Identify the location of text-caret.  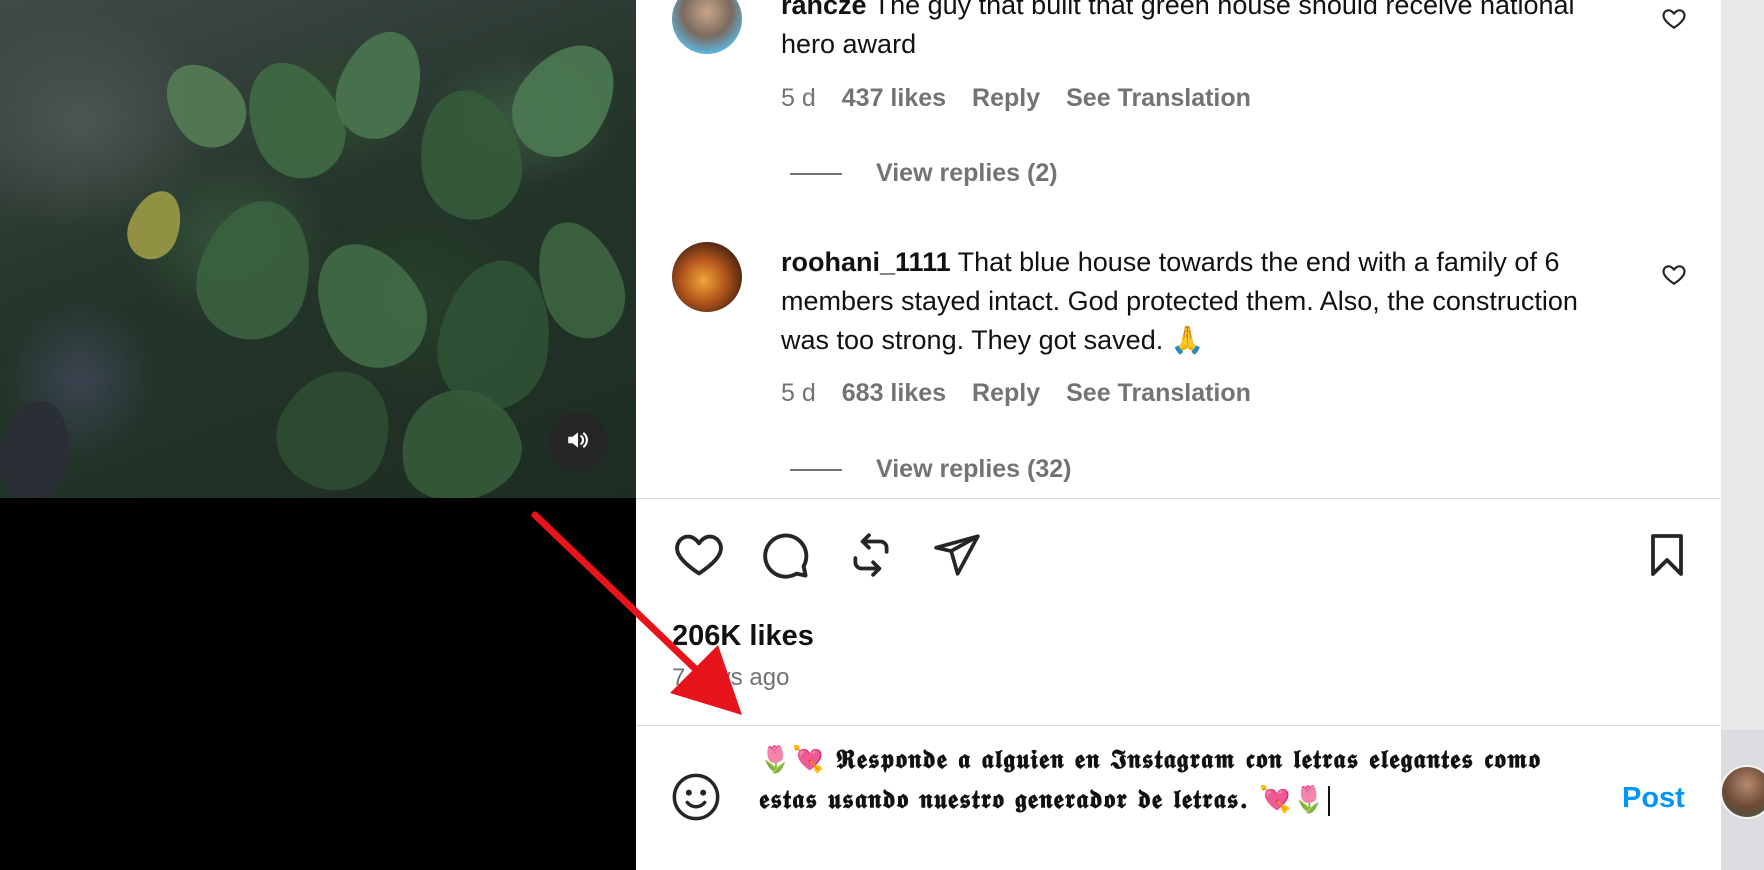
(1329, 801).